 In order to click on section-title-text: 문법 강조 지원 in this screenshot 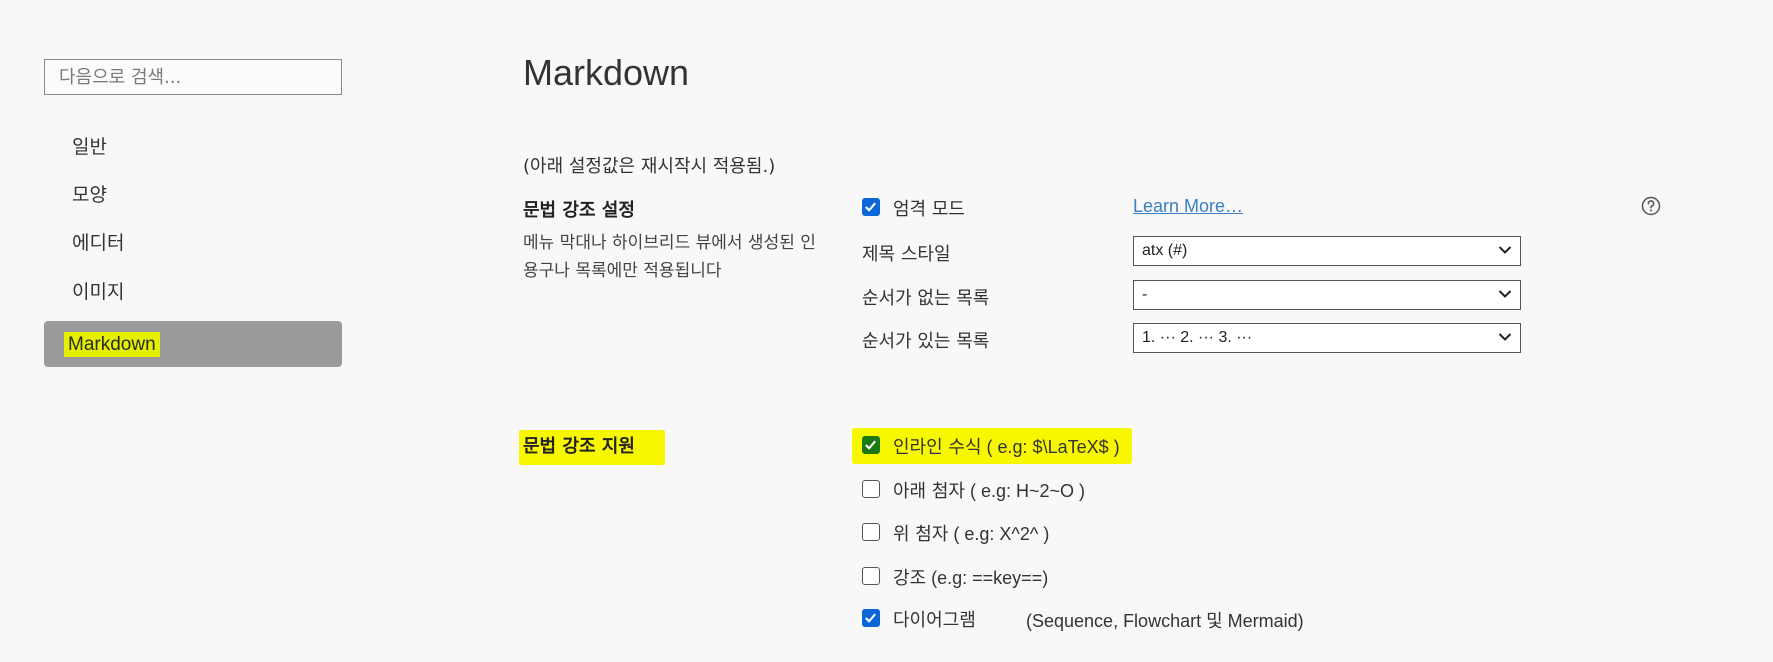, I will do `click(592, 447)`.